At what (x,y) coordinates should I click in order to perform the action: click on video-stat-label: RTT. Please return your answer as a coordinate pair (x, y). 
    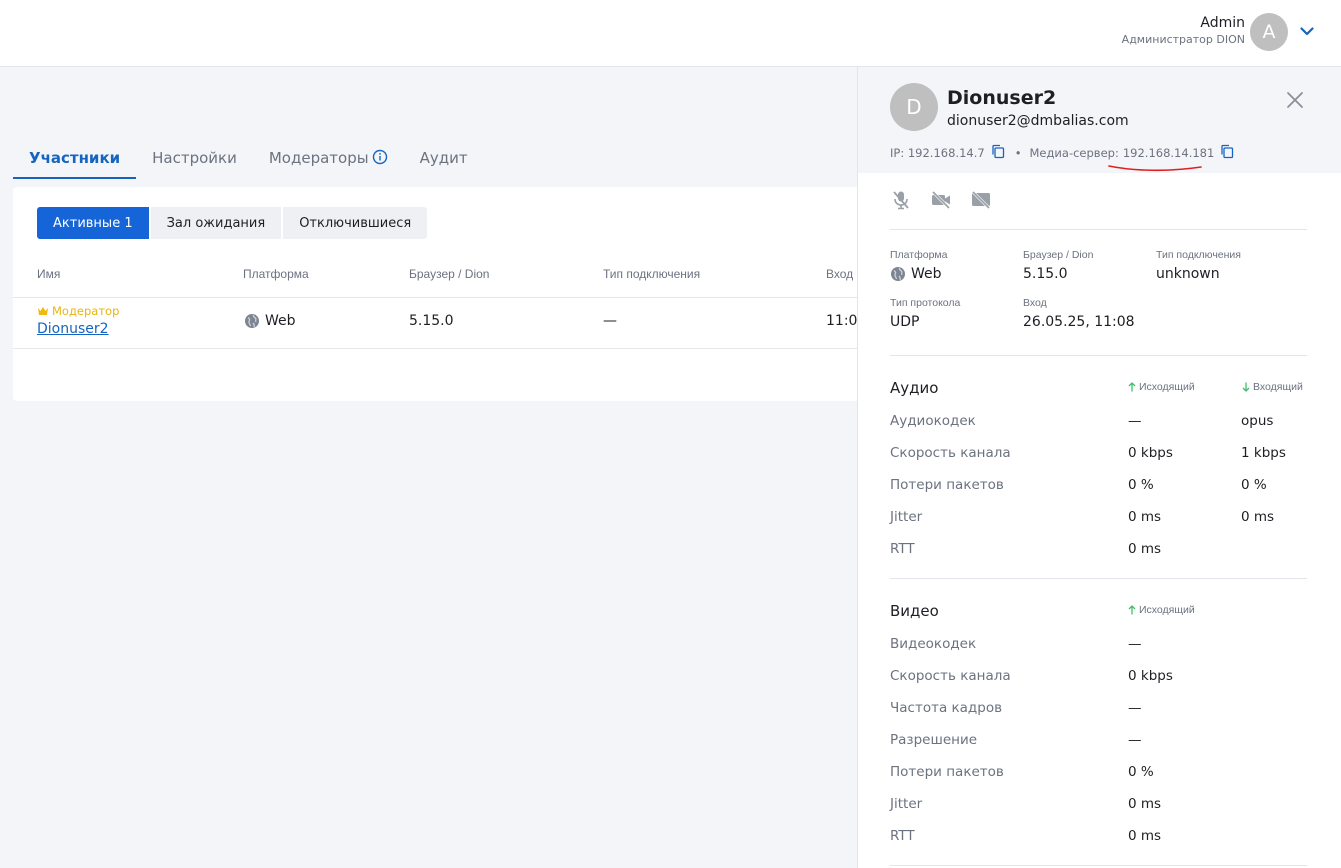
    Looking at the image, I should click on (902, 836).